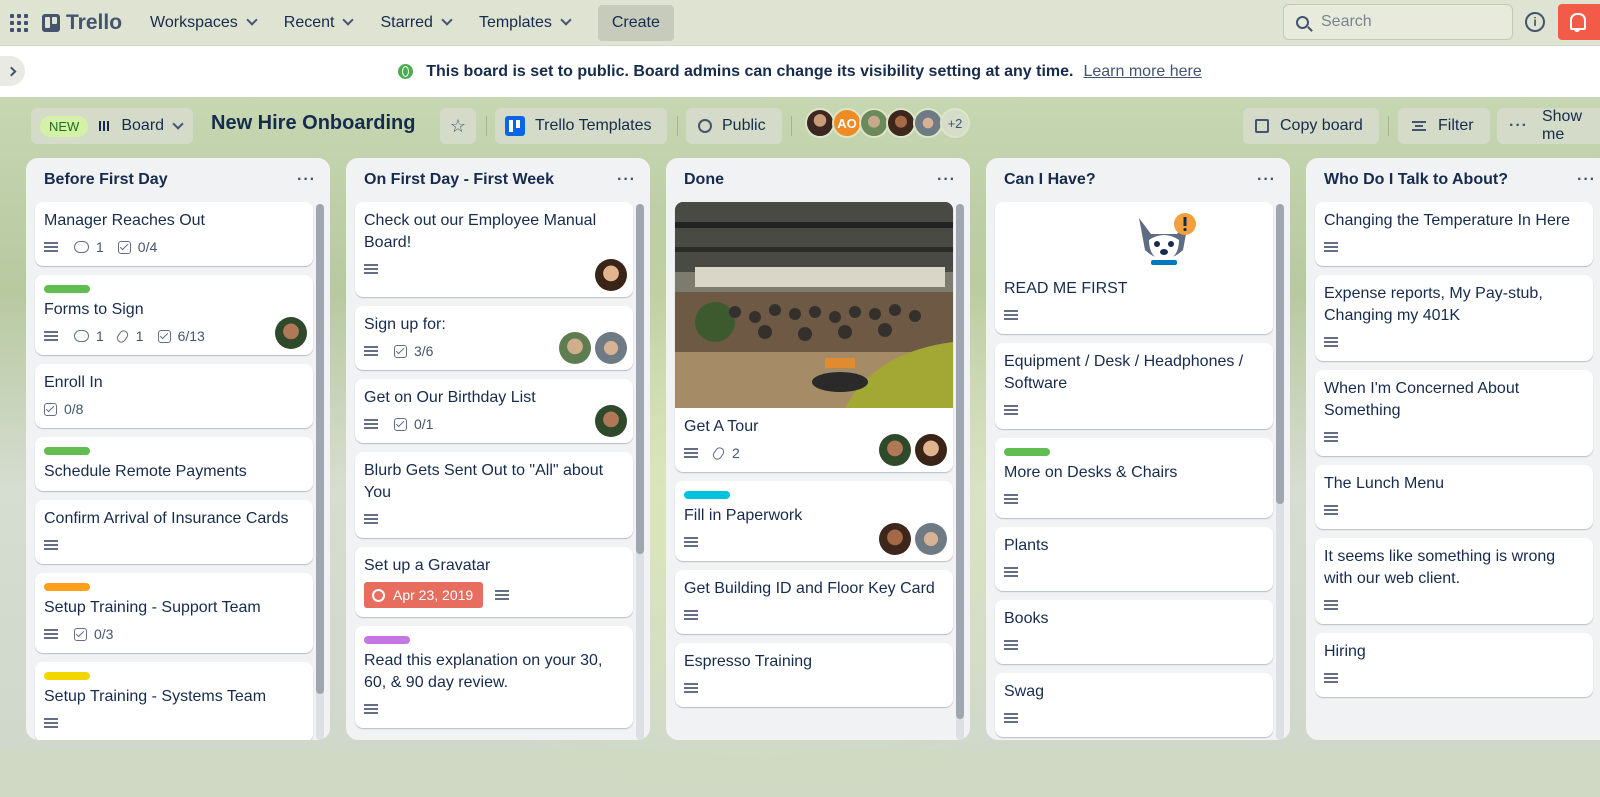 Image resolution: width=1600 pixels, height=797 pixels. I want to click on list-header: Done ···, so click(818, 180).